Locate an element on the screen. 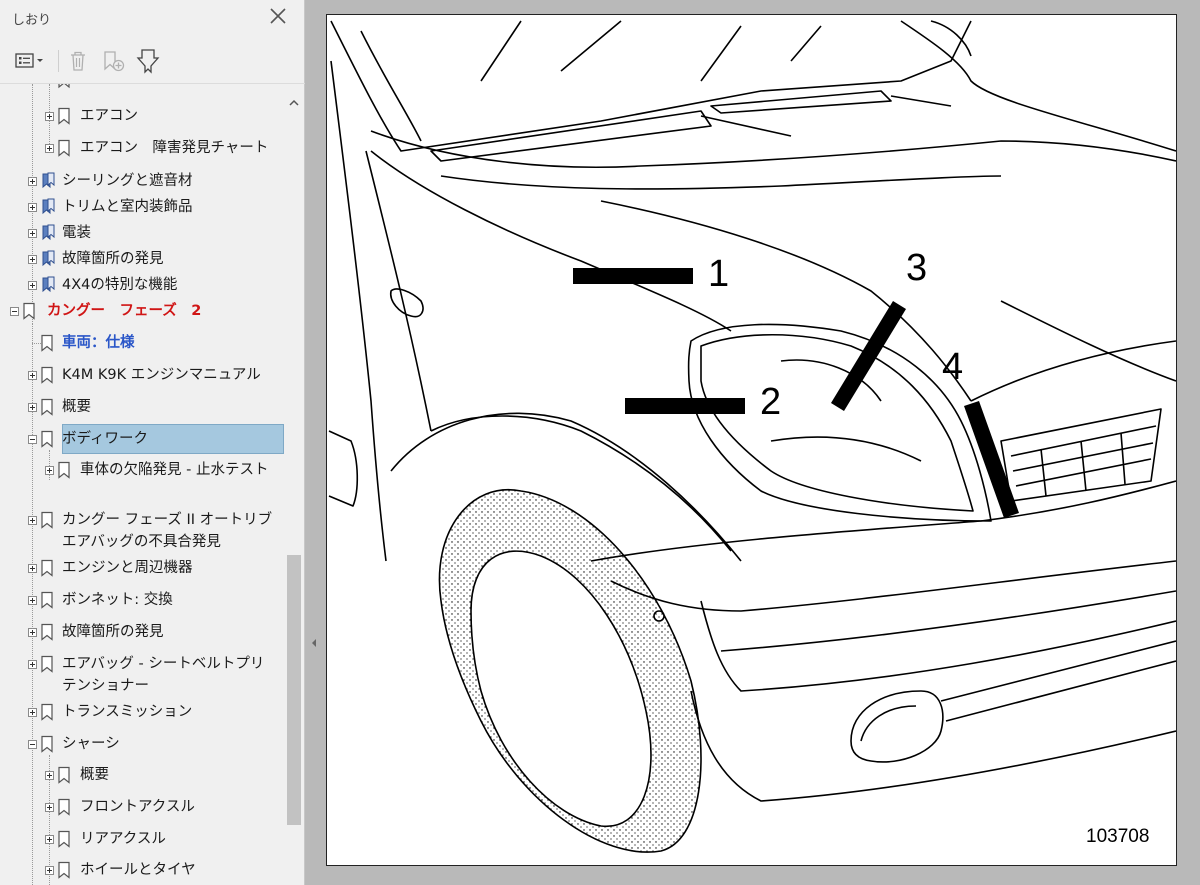 Image resolution: width=1200 pixels, height=885 pixels. bookmark-item: カングー フェーズ 2 is located at coordinates (142, 311).